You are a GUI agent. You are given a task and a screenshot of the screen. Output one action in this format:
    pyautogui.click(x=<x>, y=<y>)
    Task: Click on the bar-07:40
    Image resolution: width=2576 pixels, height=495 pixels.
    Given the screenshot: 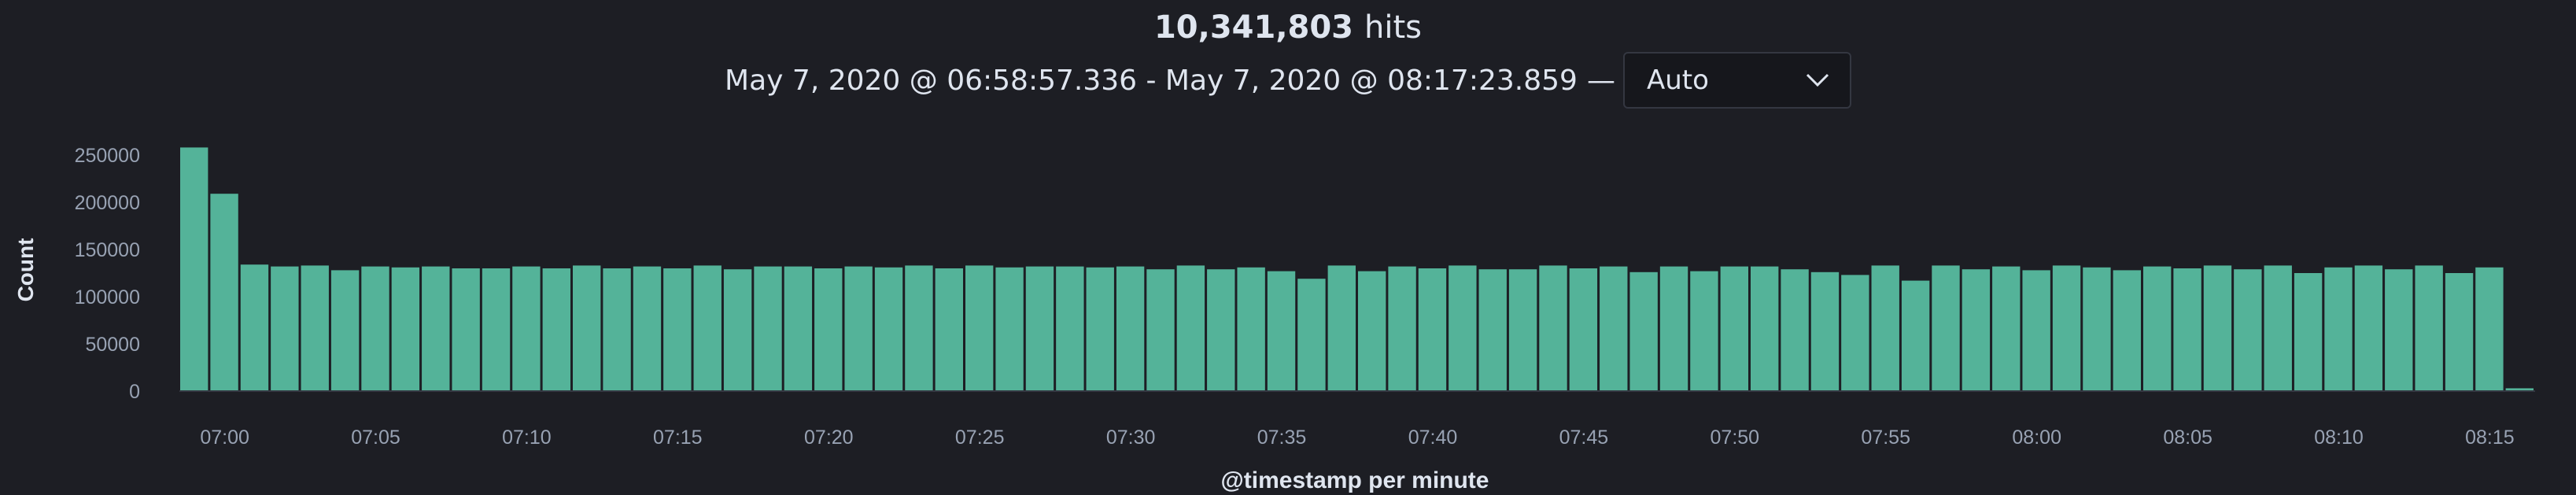 What is the action you would take?
    pyautogui.click(x=1463, y=328)
    